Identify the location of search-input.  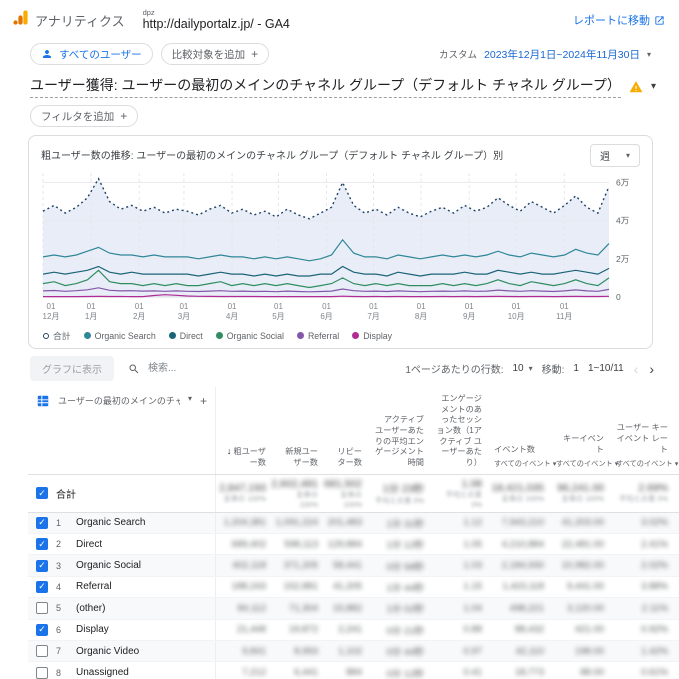
(211, 368).